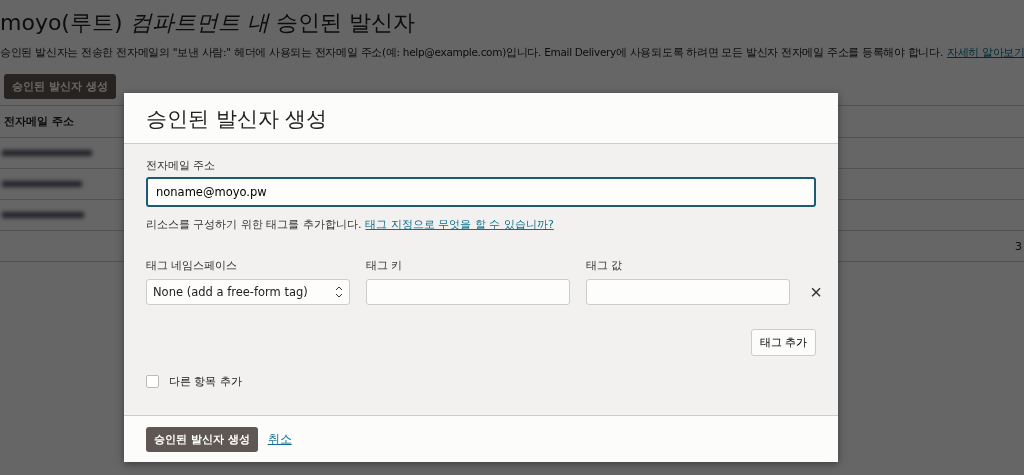 This screenshot has height=475, width=1024. Describe the element at coordinates (350, 224) in the screenshot. I see `tag-hint: 리소스를 구성하기 위한 태그를 추가합니다. 태그 지정으로 무엇을 할 수 있습니까?` at that location.